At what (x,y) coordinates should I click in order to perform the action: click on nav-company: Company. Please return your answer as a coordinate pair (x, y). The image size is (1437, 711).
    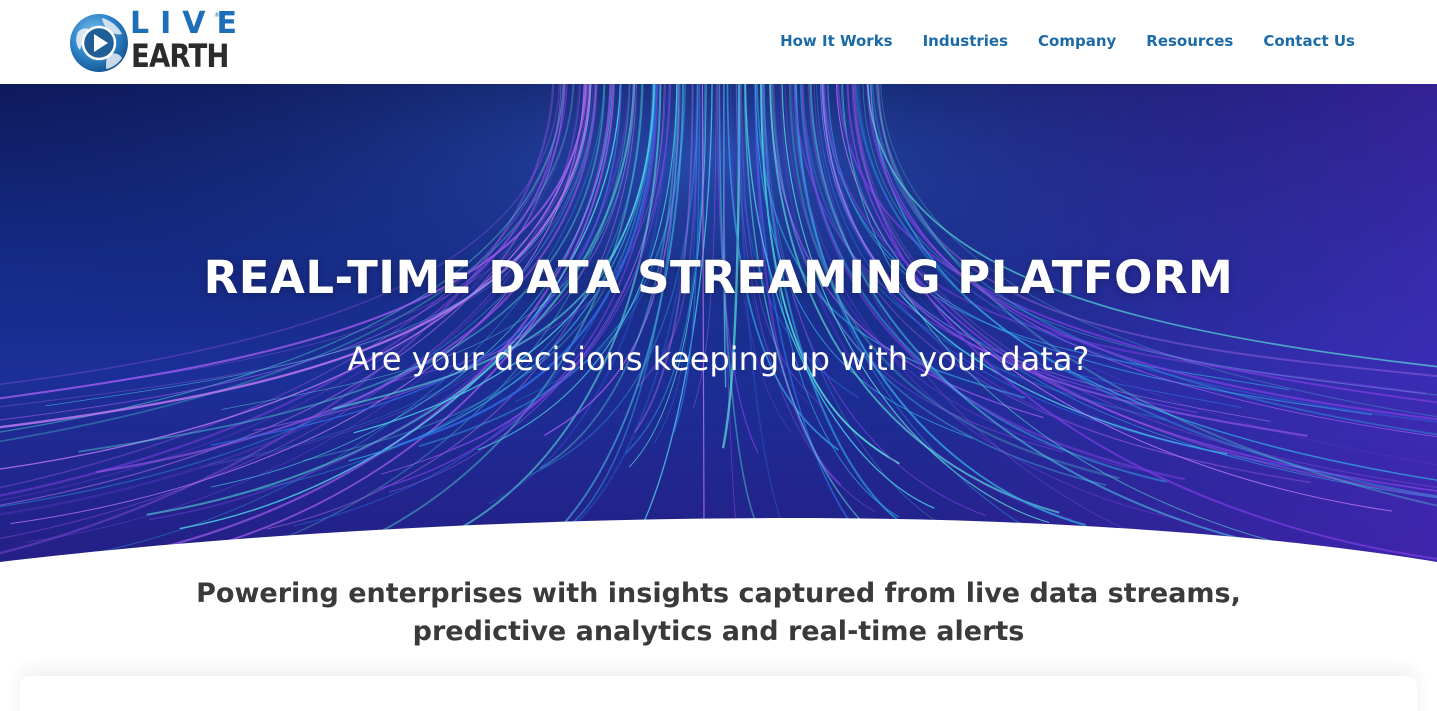
    Looking at the image, I should click on (1077, 41).